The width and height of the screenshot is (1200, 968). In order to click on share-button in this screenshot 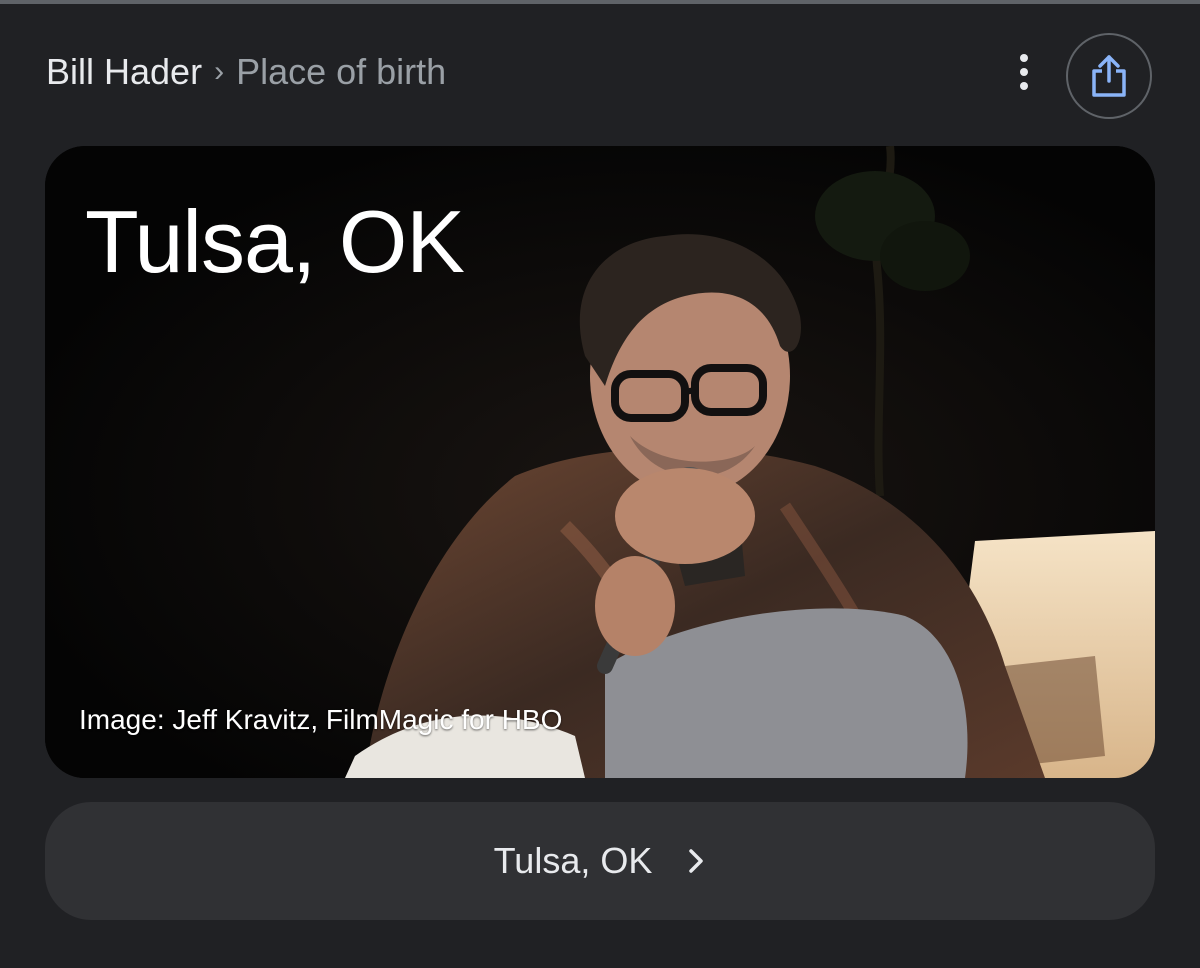, I will do `click(1109, 76)`.